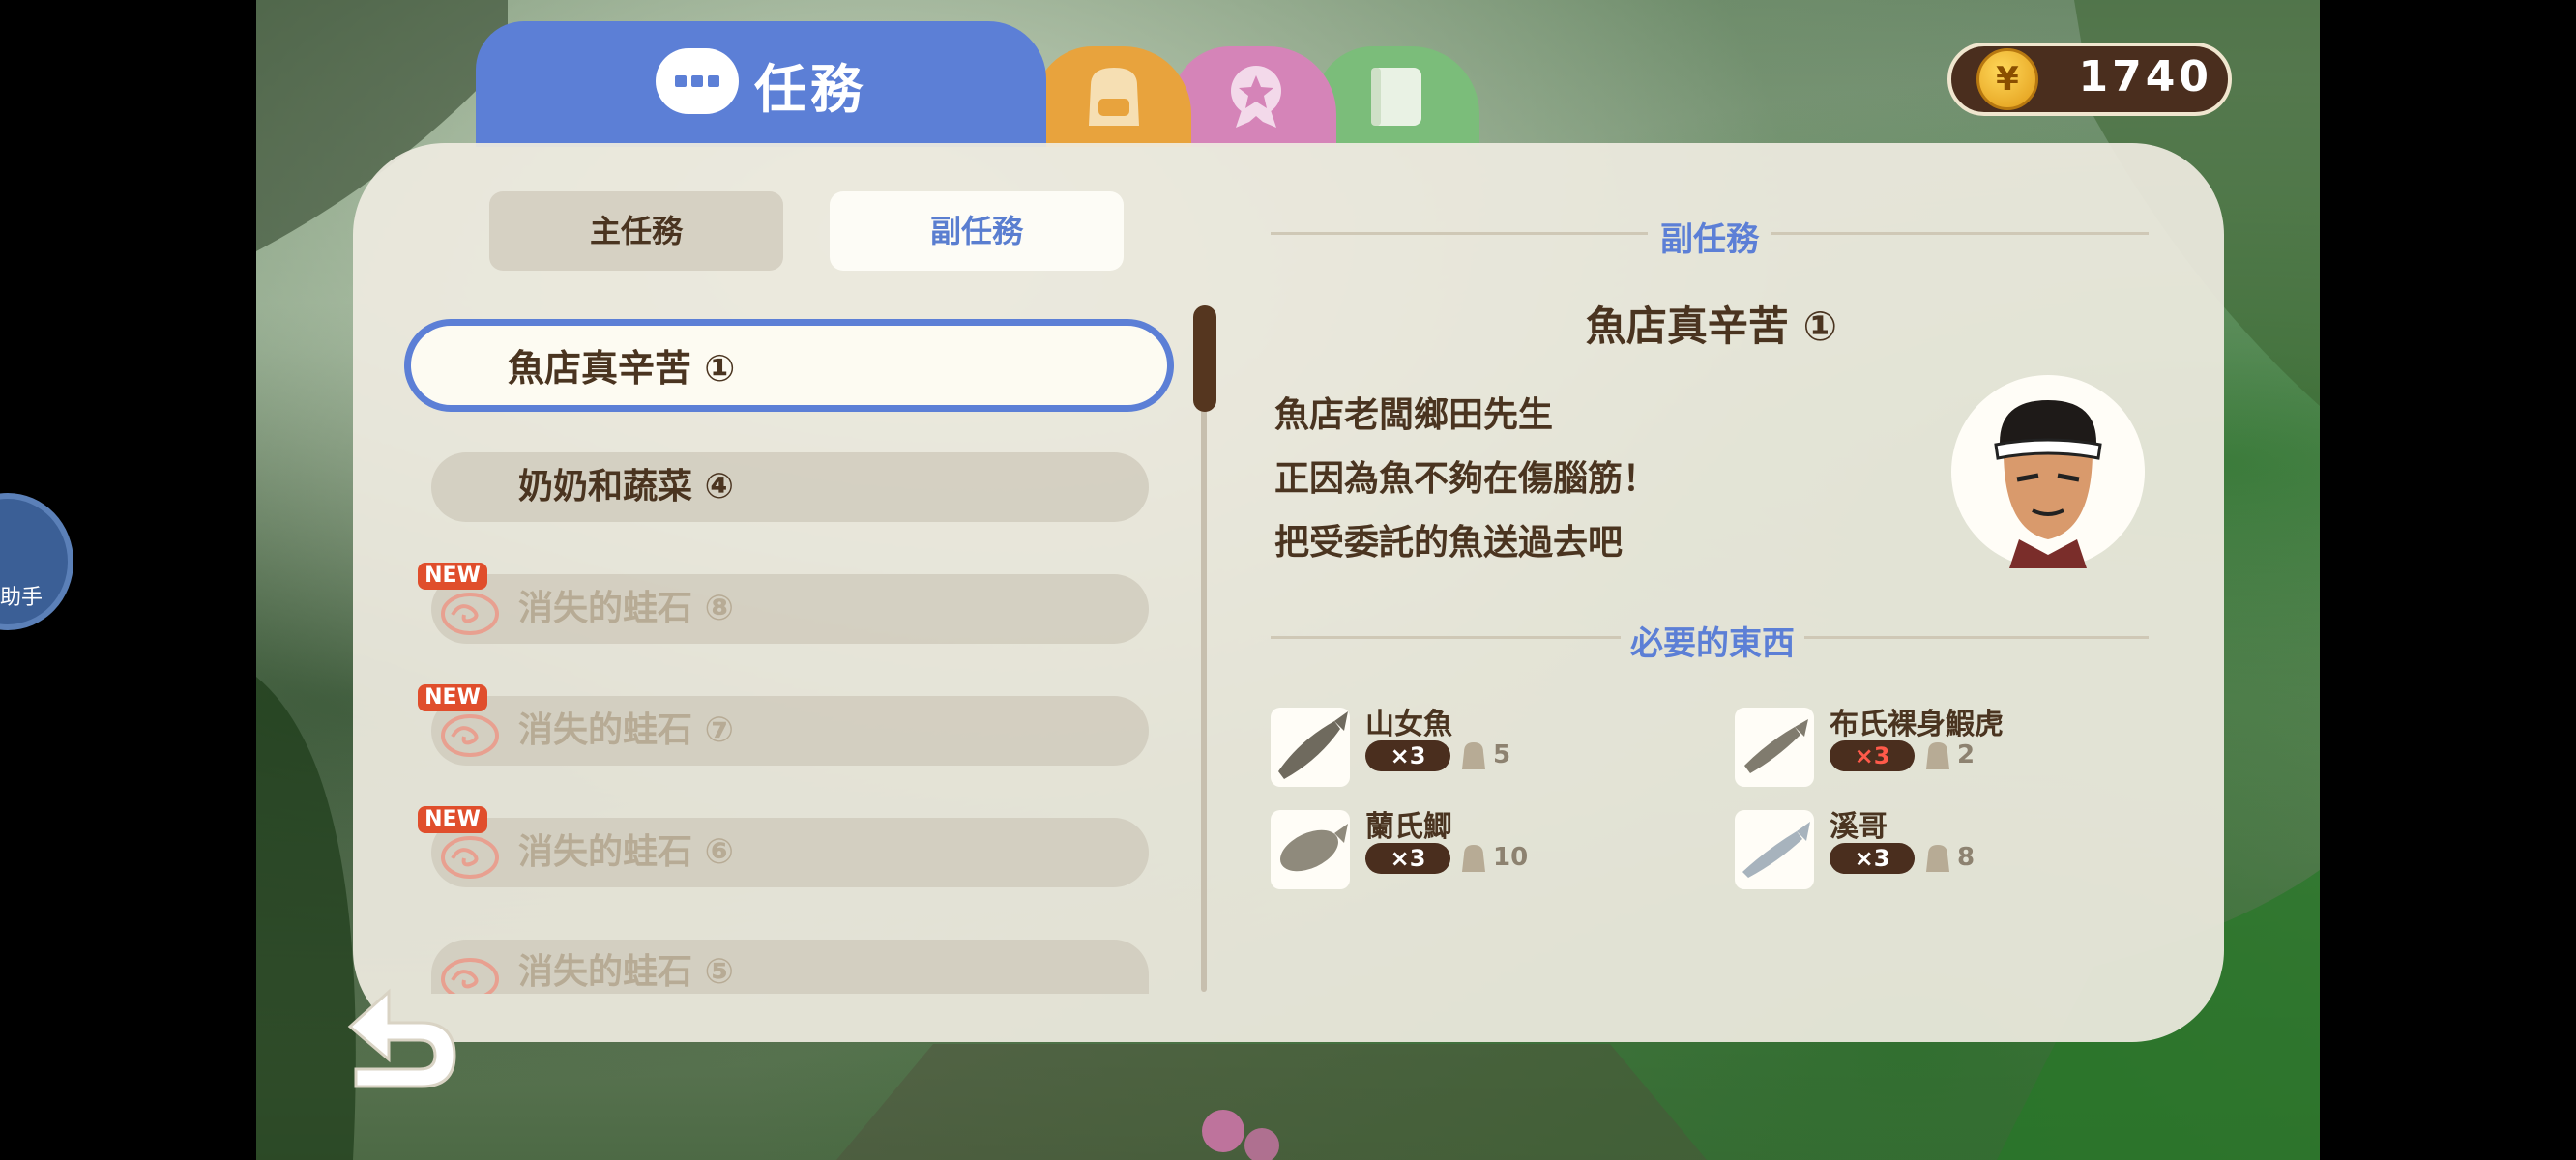 The width and height of the screenshot is (2576, 1160). Describe the element at coordinates (22, 598) in the screenshot. I see `helper-label: 助手` at that location.